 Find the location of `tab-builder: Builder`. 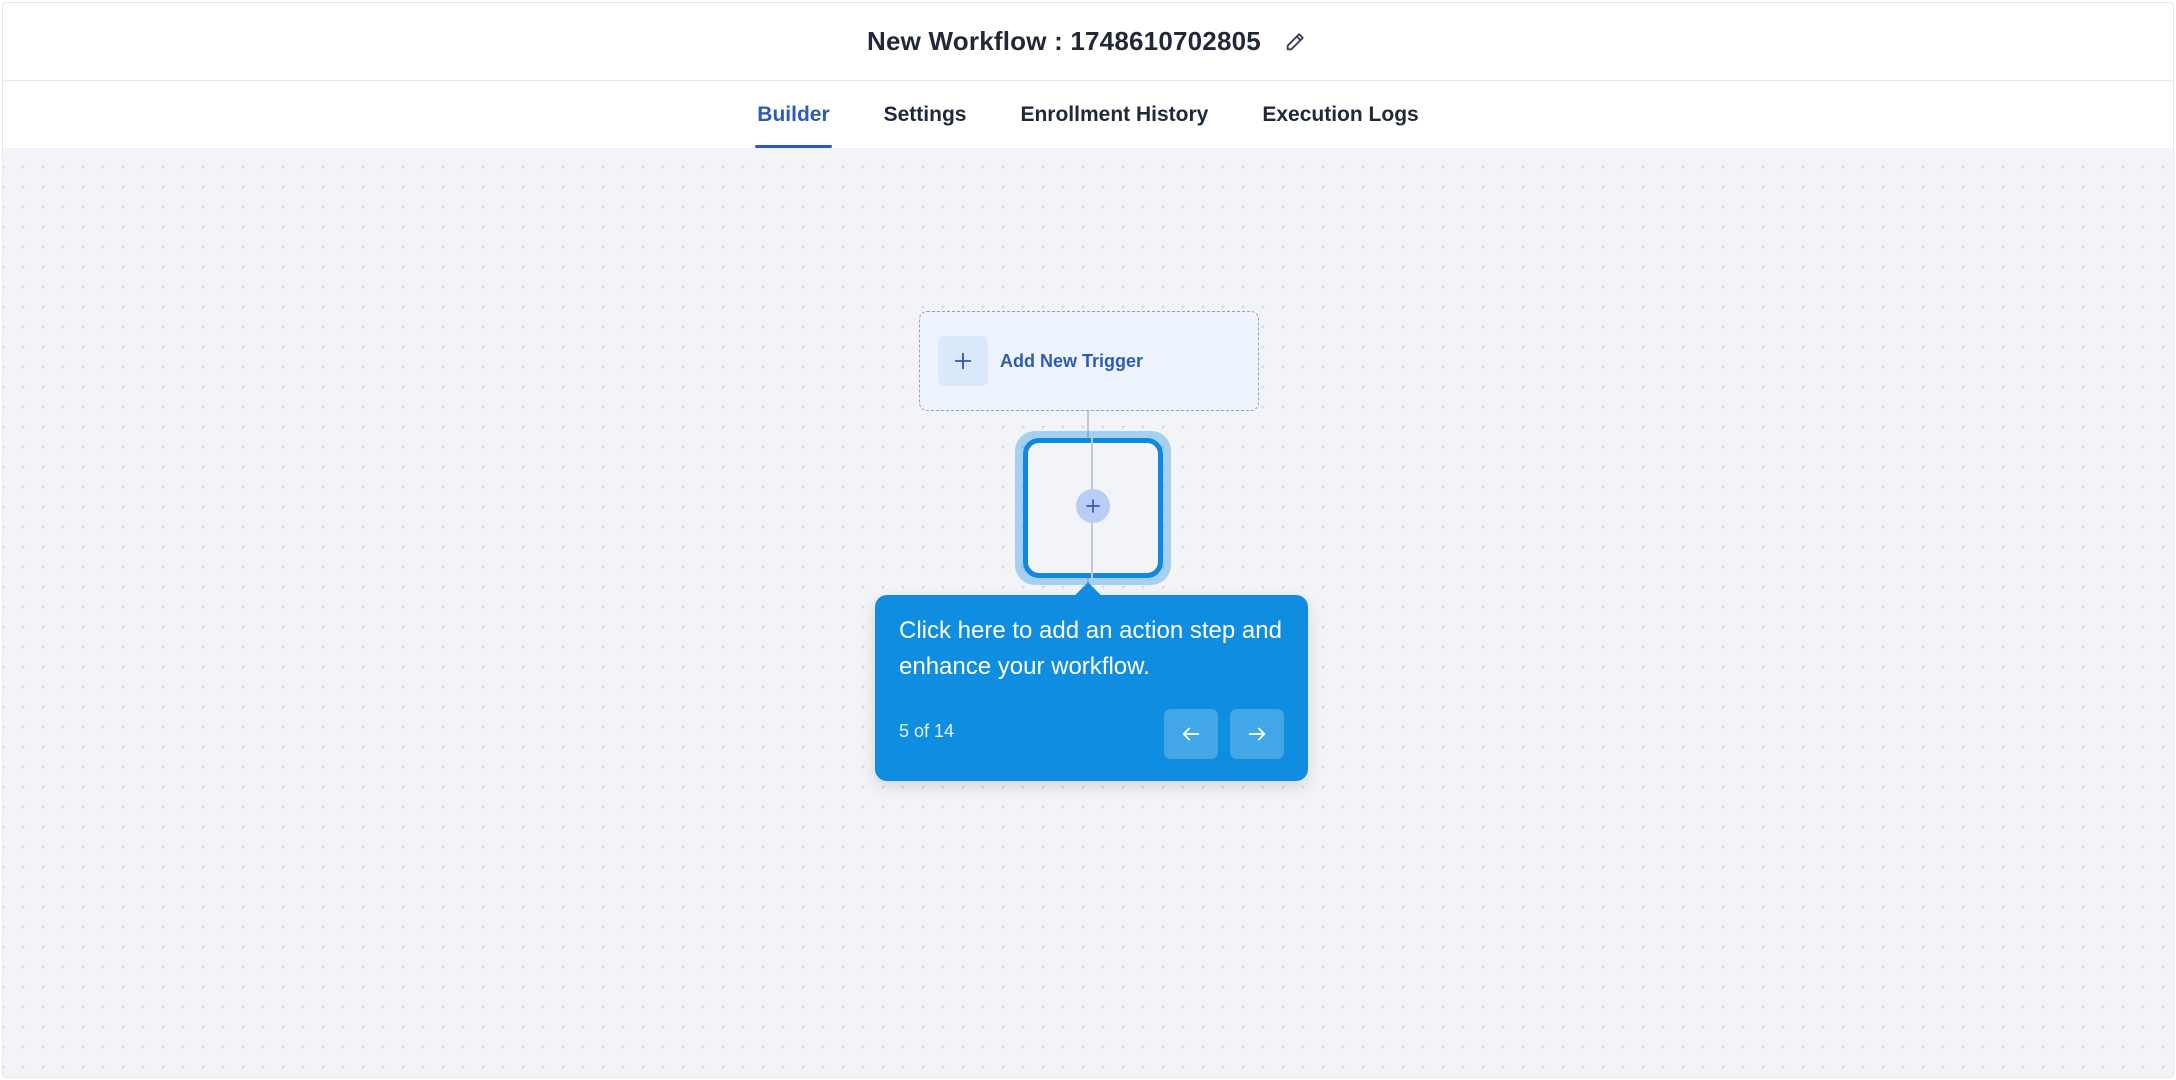

tab-builder: Builder is located at coordinates (793, 115).